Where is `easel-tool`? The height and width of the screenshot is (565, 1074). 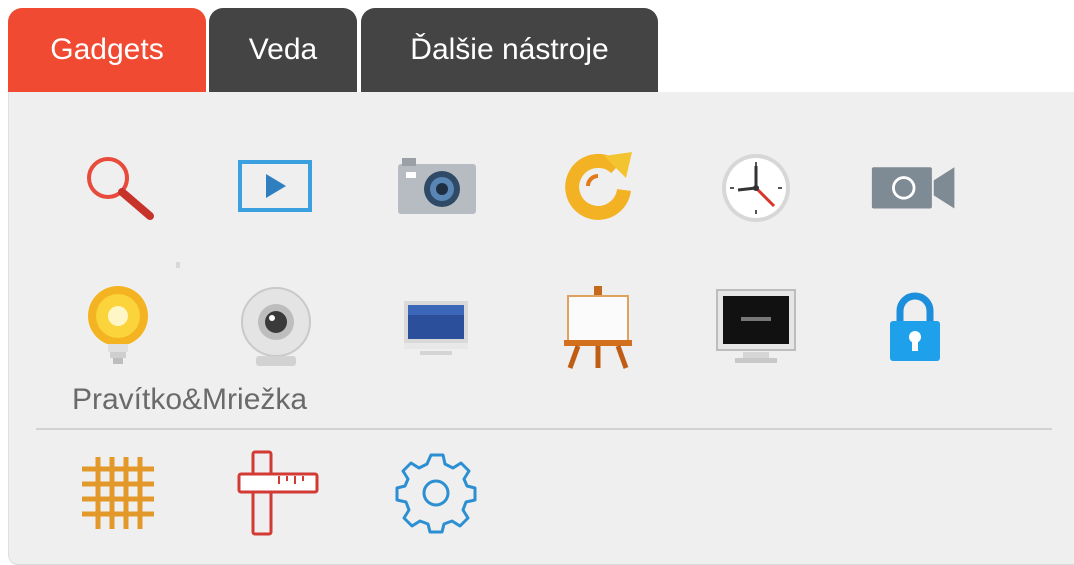 easel-tool is located at coordinates (598, 327).